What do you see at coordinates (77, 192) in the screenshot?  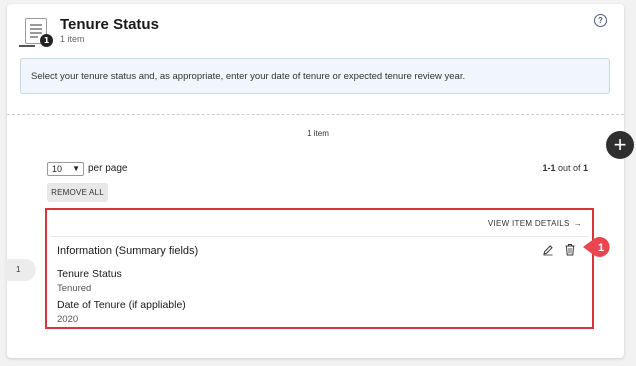 I see `remove-all-button: REMOVE ALL` at bounding box center [77, 192].